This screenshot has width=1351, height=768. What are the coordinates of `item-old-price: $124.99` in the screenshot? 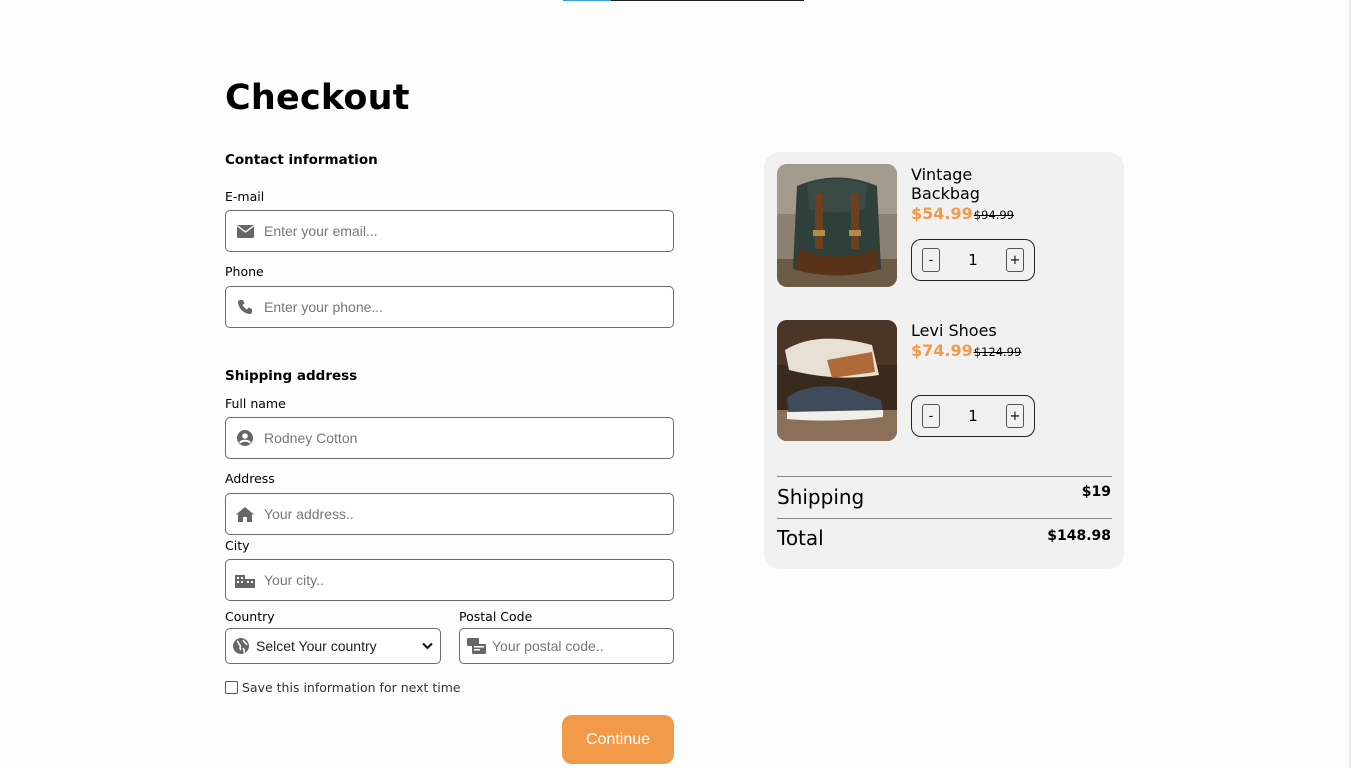 It's located at (997, 352).